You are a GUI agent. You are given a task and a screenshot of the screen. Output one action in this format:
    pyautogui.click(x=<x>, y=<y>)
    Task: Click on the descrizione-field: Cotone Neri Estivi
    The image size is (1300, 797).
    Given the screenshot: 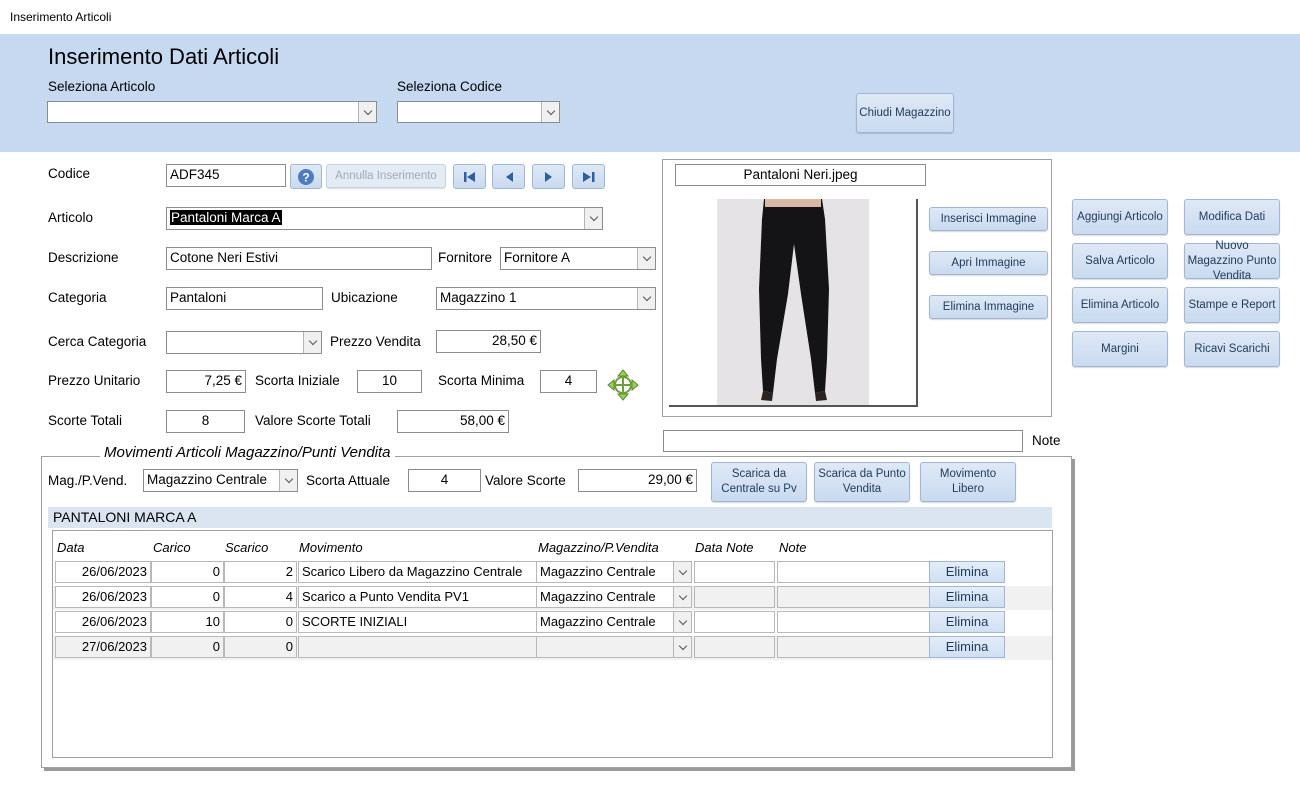 What is the action you would take?
    pyautogui.click(x=299, y=258)
    